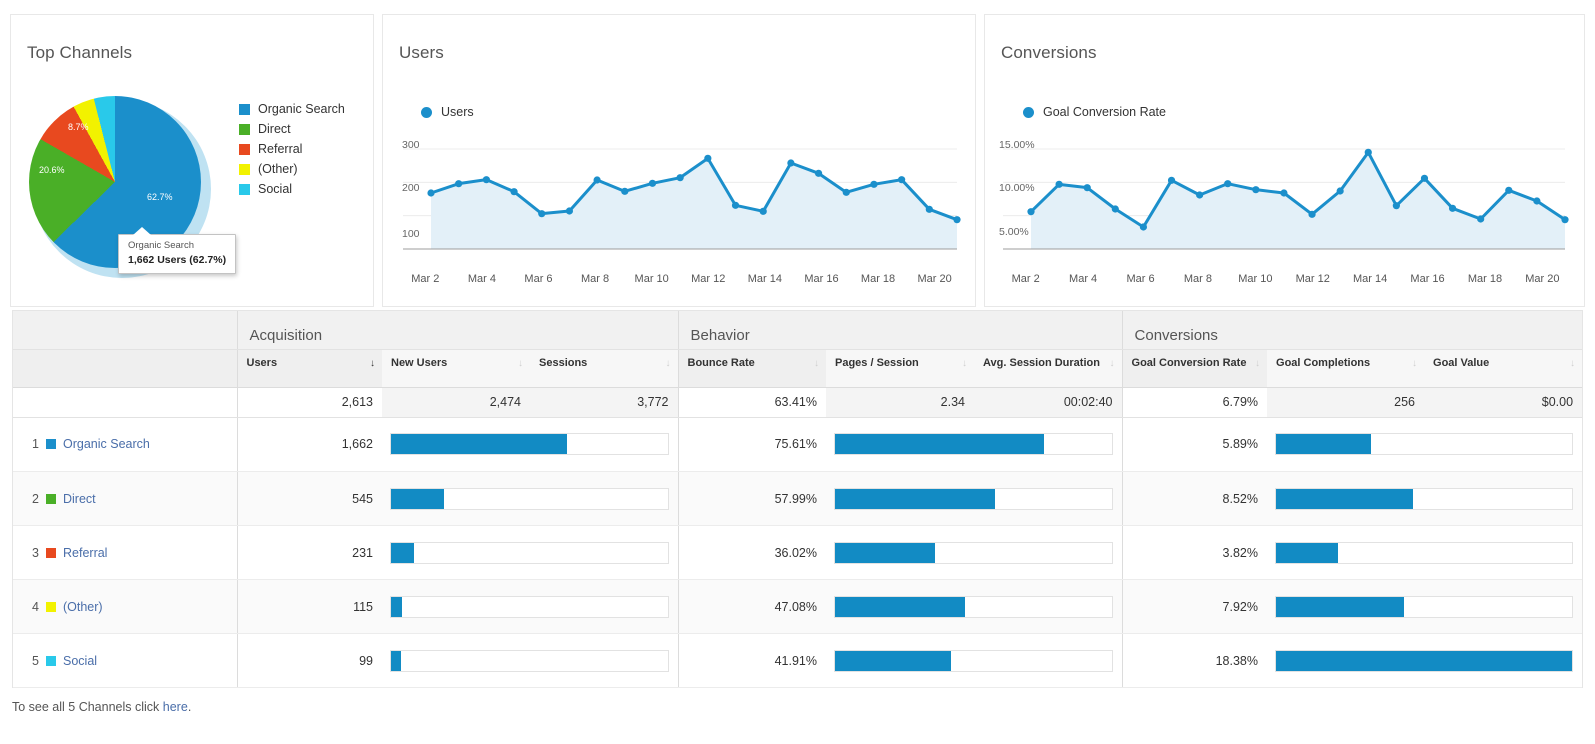 The image size is (1595, 744). I want to click on x-tick-label: Mar 6, so click(538, 279).